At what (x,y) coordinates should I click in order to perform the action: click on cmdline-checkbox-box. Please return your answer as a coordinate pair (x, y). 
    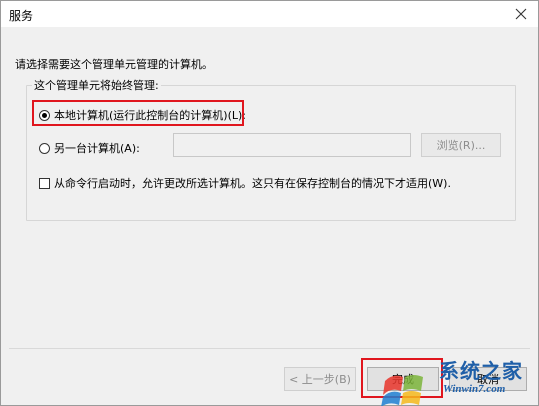
    Looking at the image, I should click on (44, 183).